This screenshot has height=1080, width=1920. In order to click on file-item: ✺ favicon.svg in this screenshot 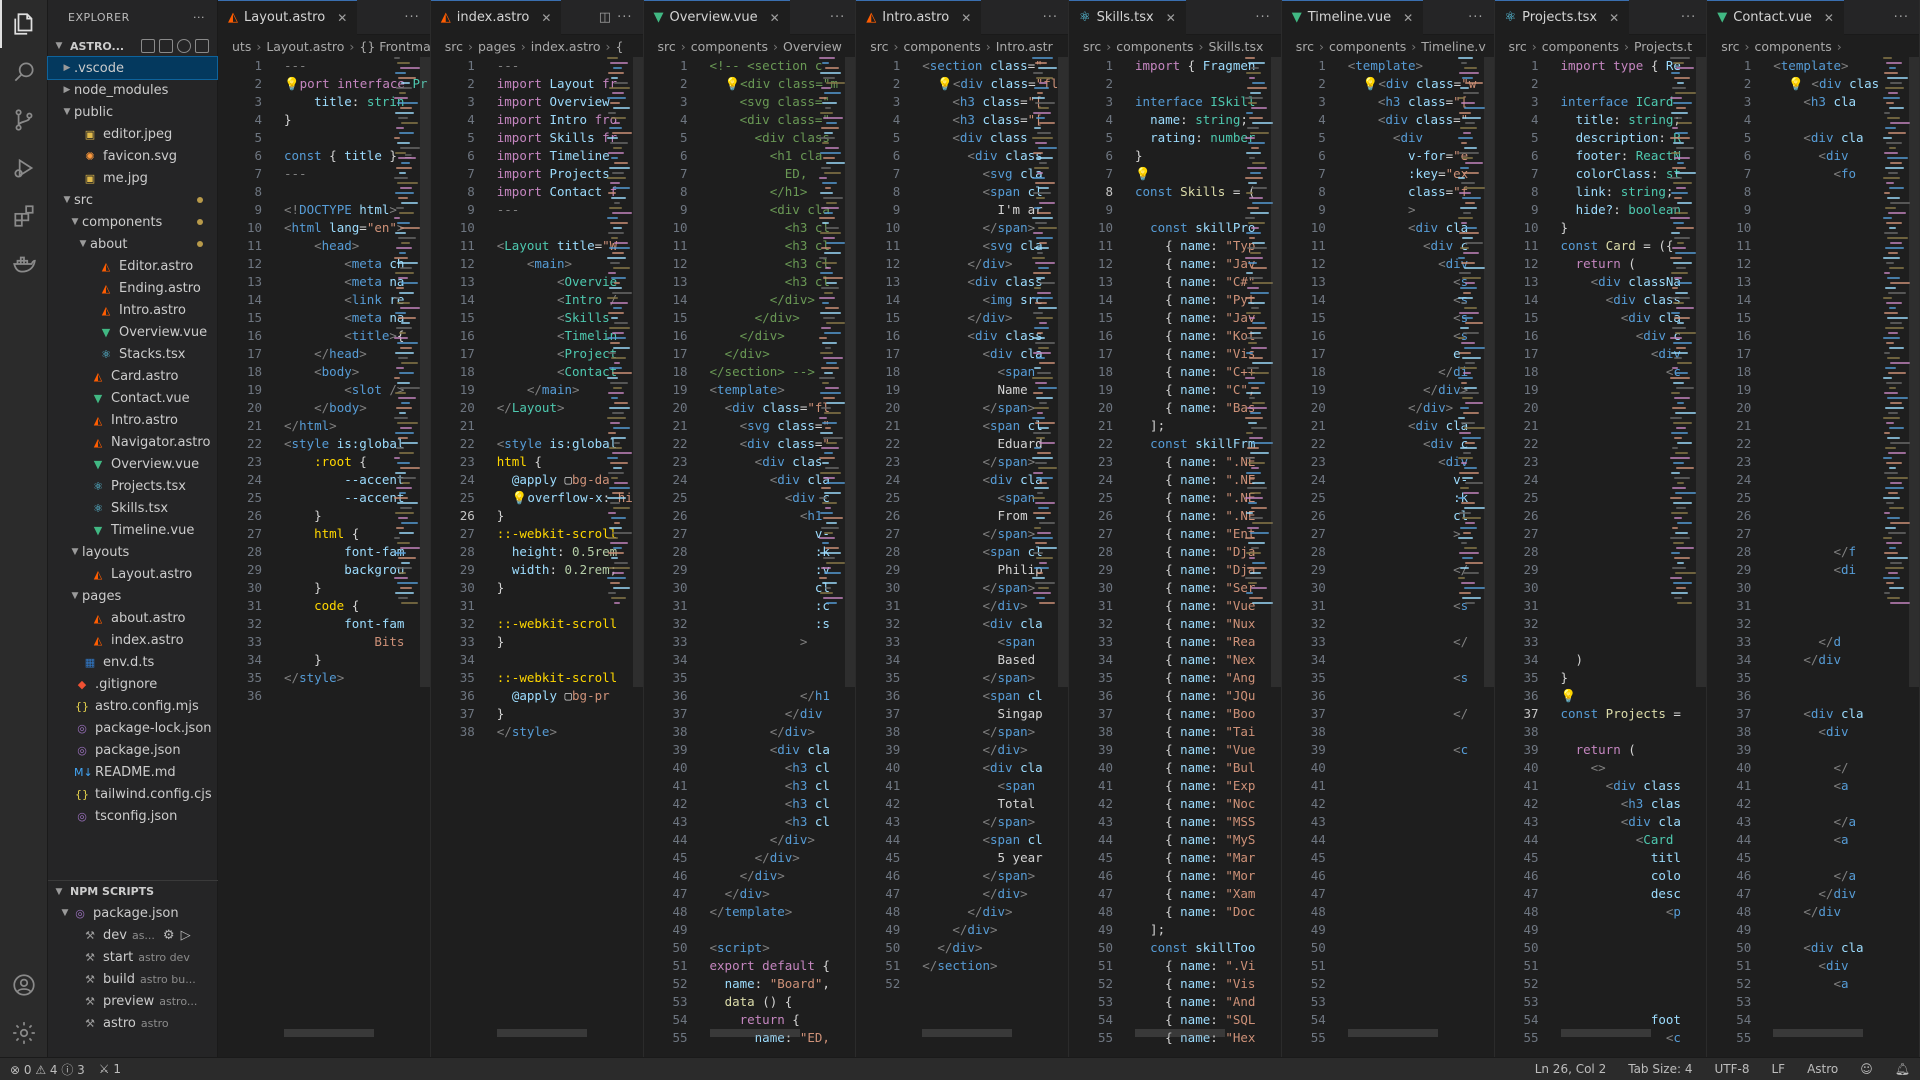, I will do `click(132, 156)`.